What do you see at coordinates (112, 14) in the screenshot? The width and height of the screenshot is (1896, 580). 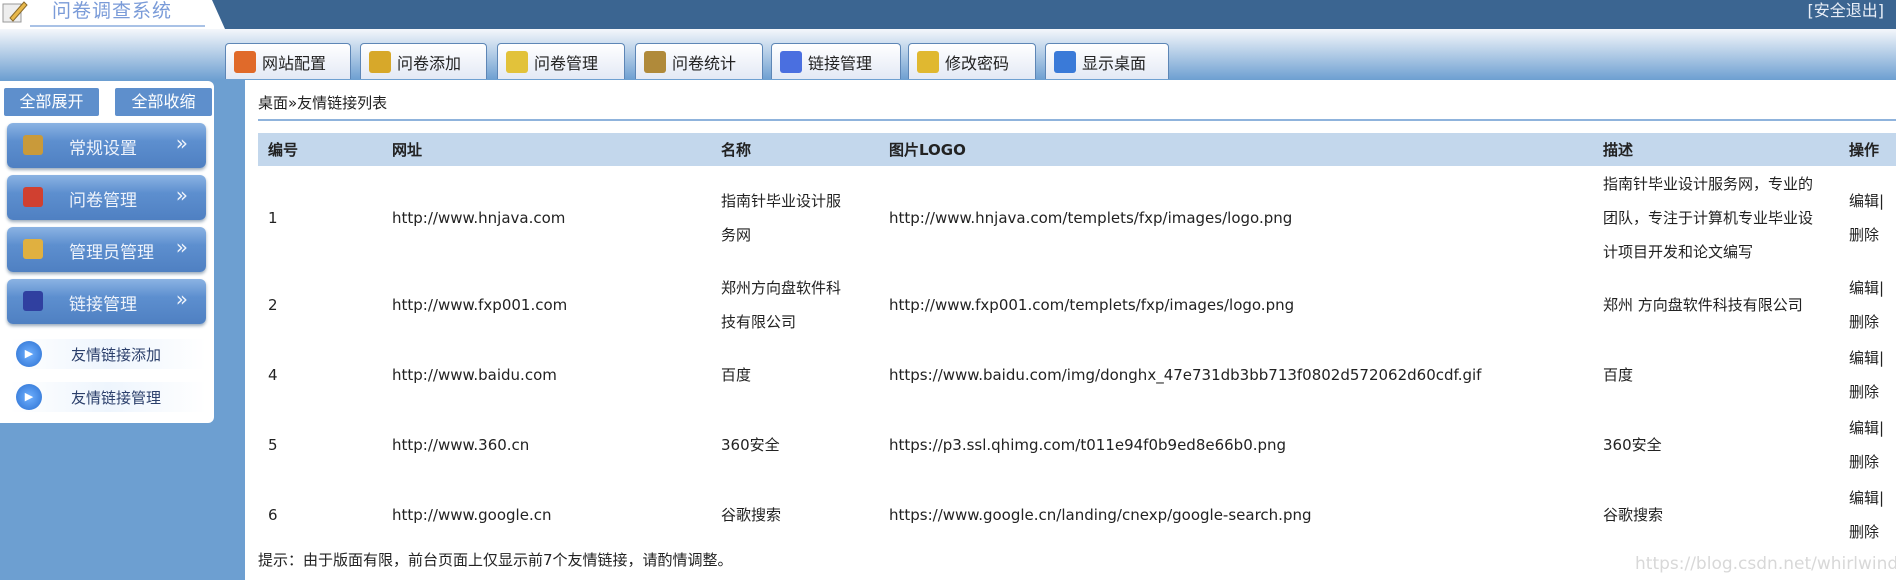 I see `app-logo: 问卷调查系统` at bounding box center [112, 14].